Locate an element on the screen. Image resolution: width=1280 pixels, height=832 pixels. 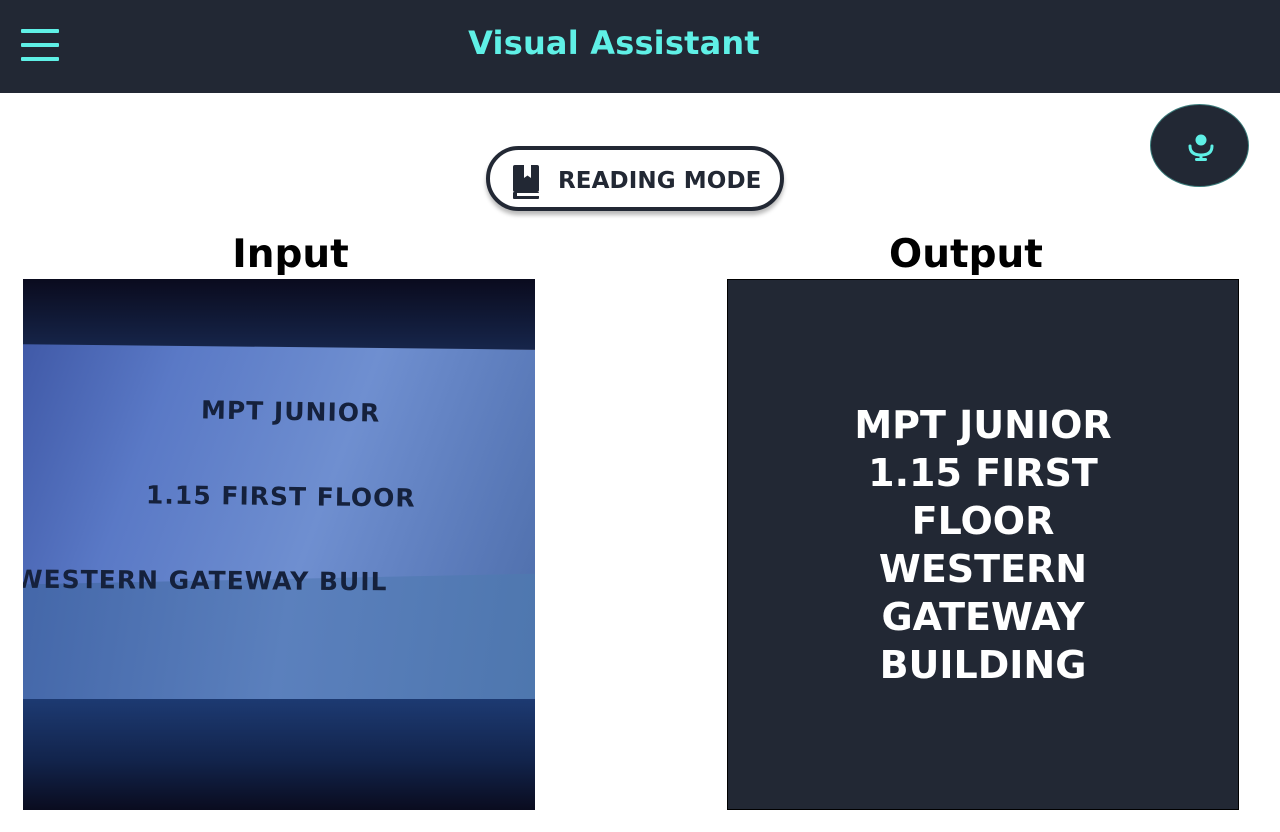
output-heading: Output is located at coordinates (966, 254).